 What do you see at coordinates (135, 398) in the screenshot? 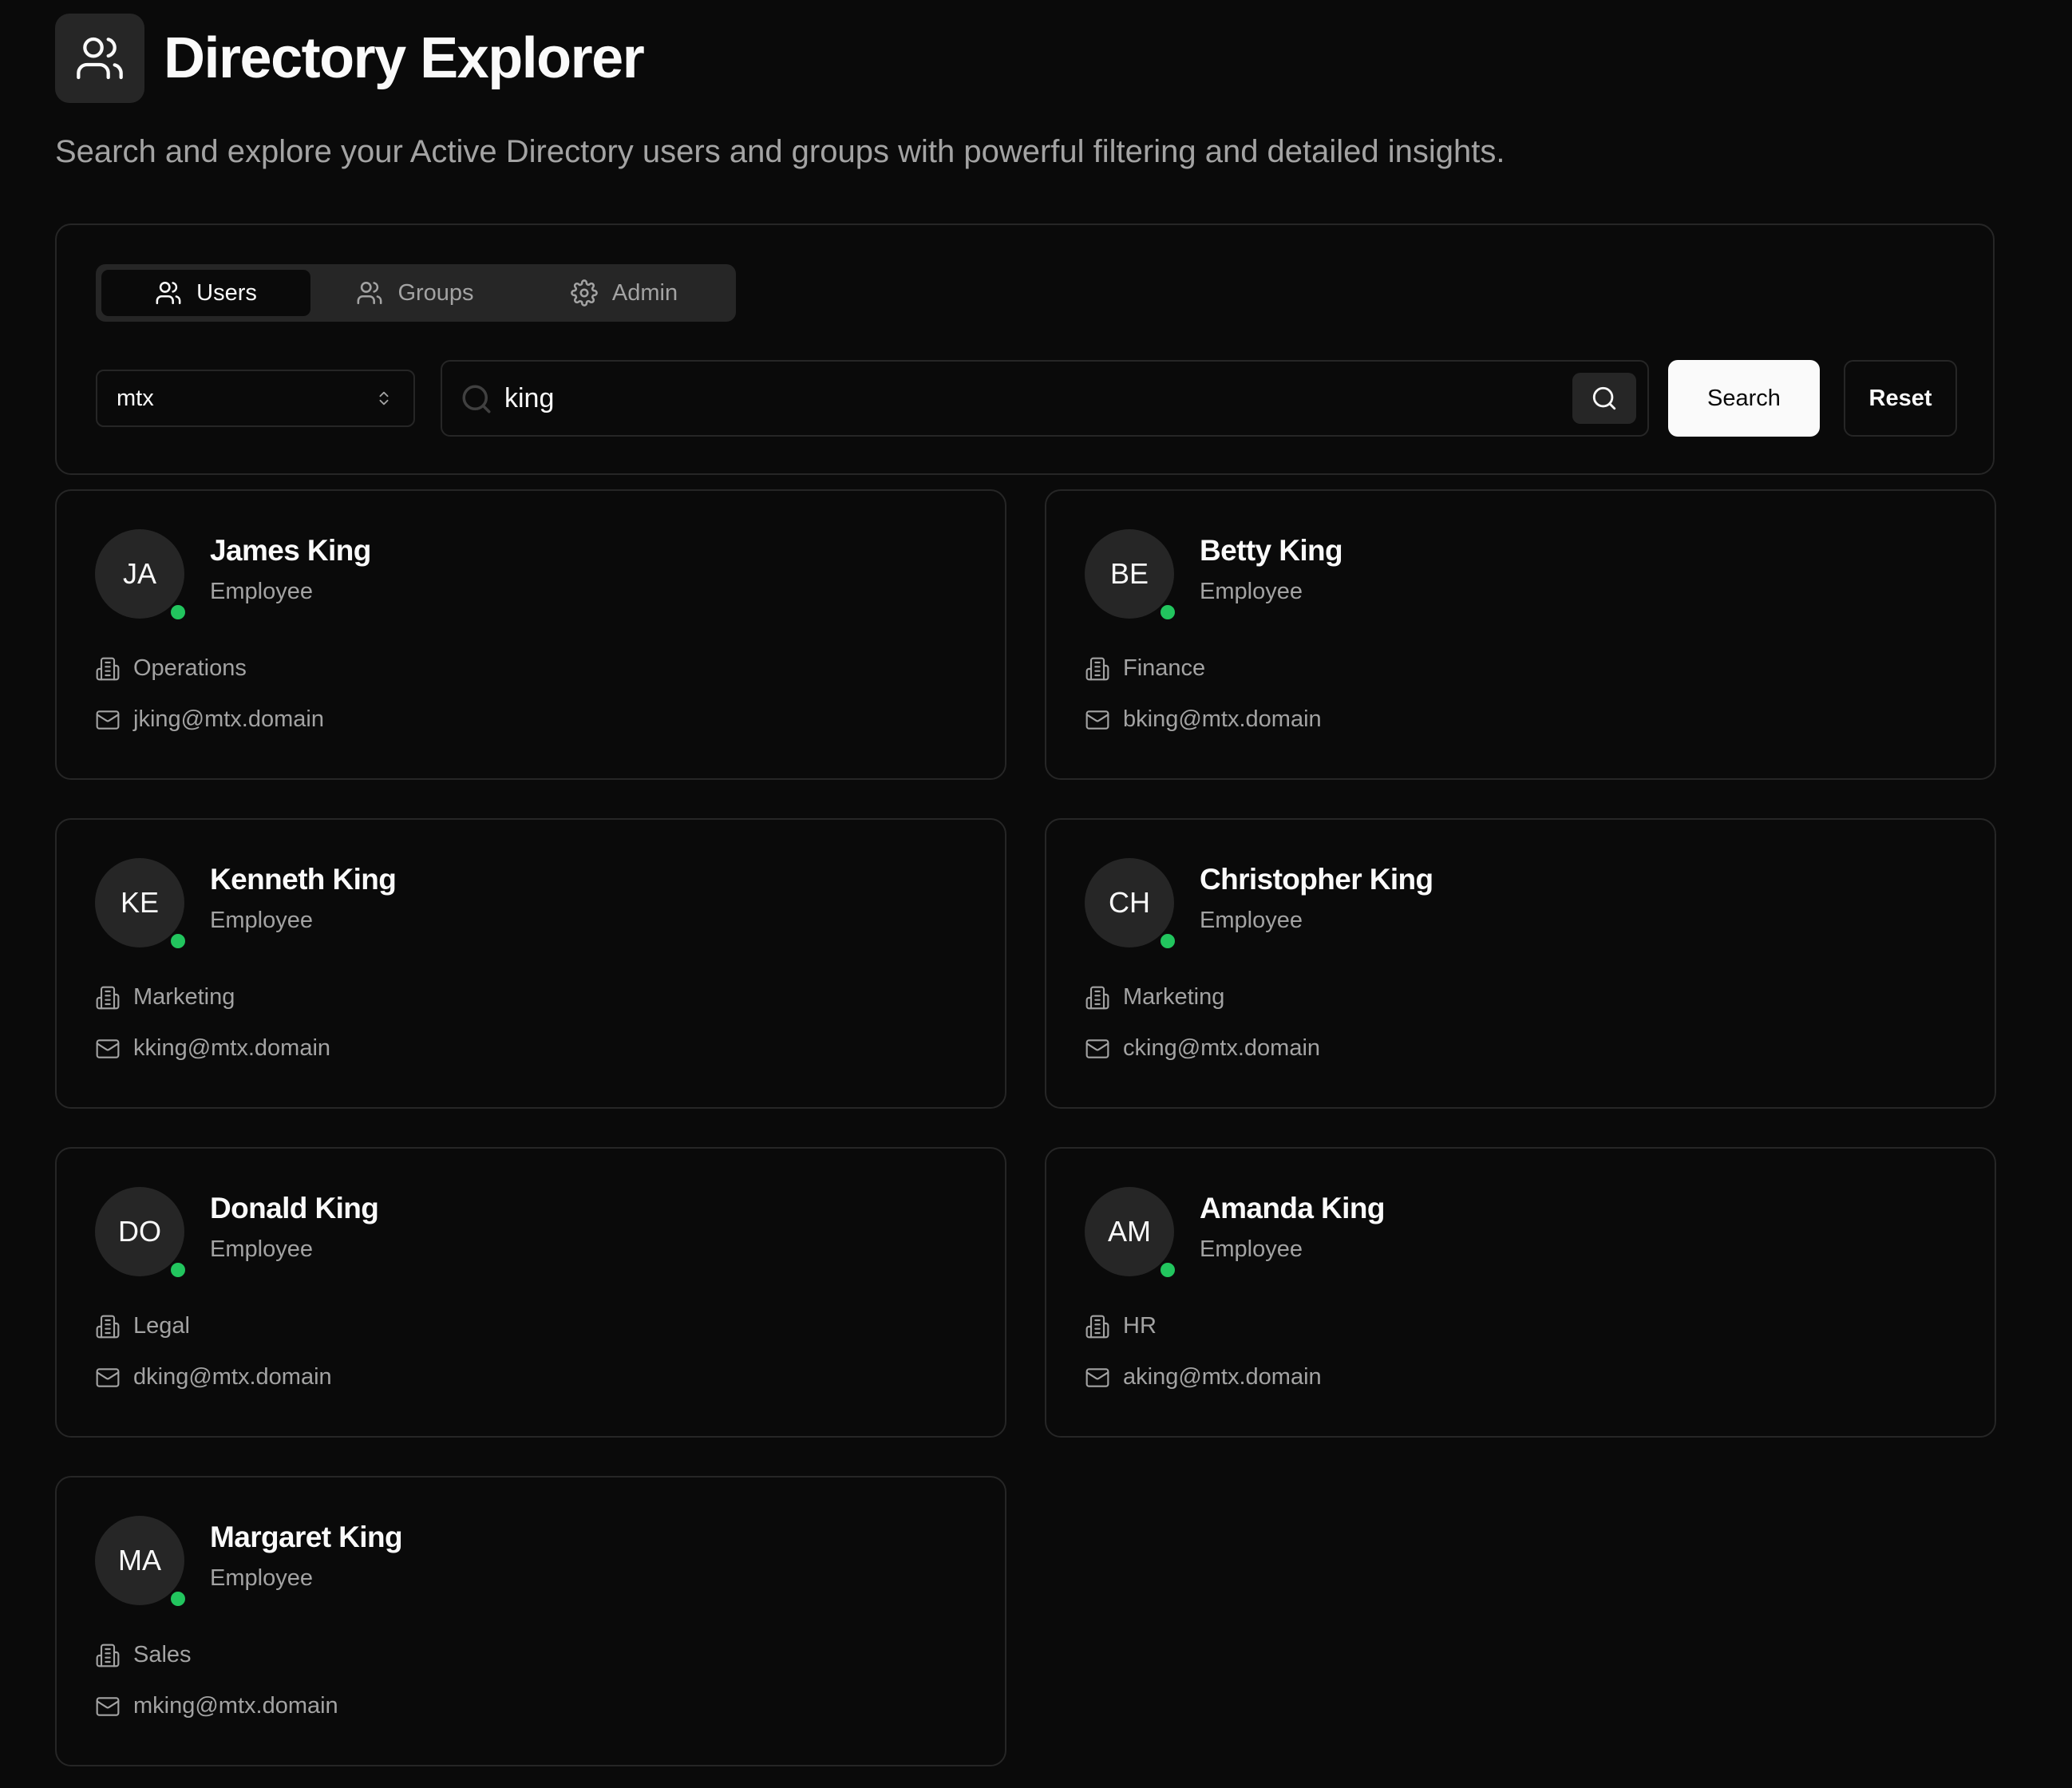
I see `domain-select-value: mtx` at bounding box center [135, 398].